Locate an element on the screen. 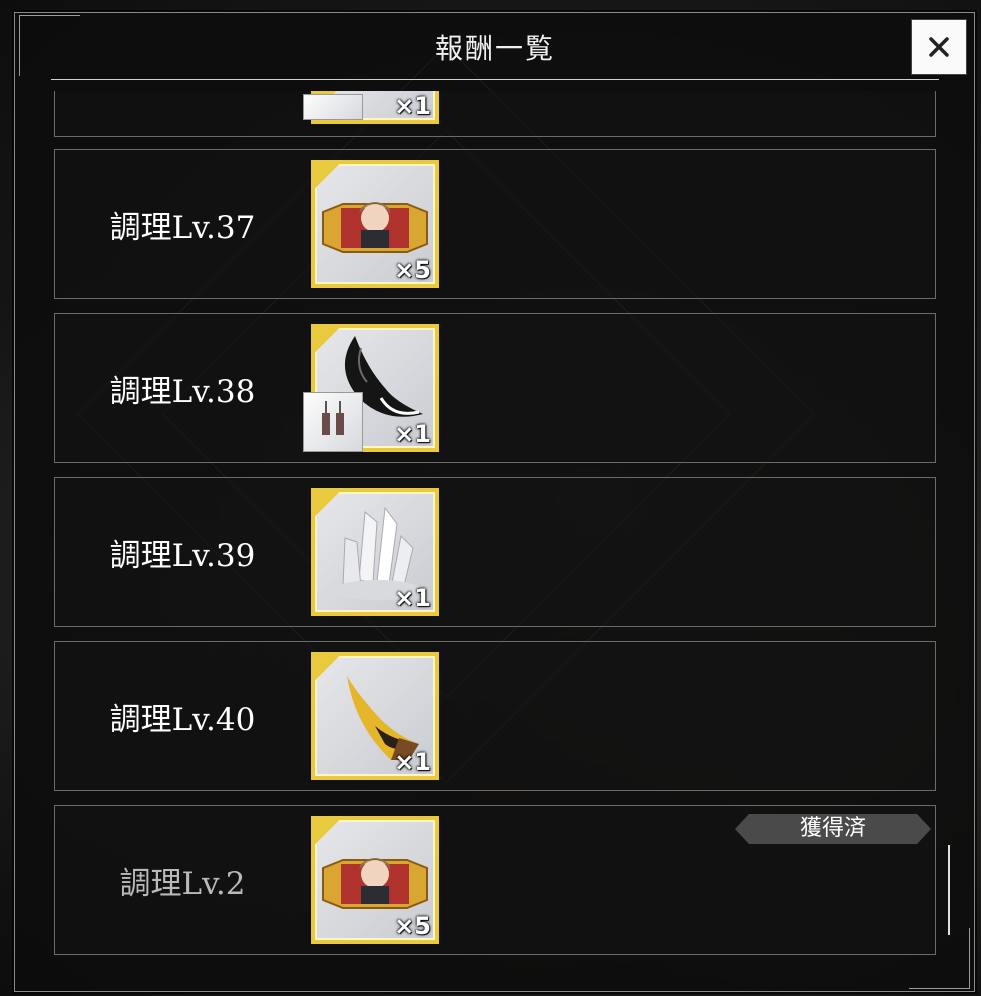 This screenshot has width=981, height=996. close-button is located at coordinates (939, 47).